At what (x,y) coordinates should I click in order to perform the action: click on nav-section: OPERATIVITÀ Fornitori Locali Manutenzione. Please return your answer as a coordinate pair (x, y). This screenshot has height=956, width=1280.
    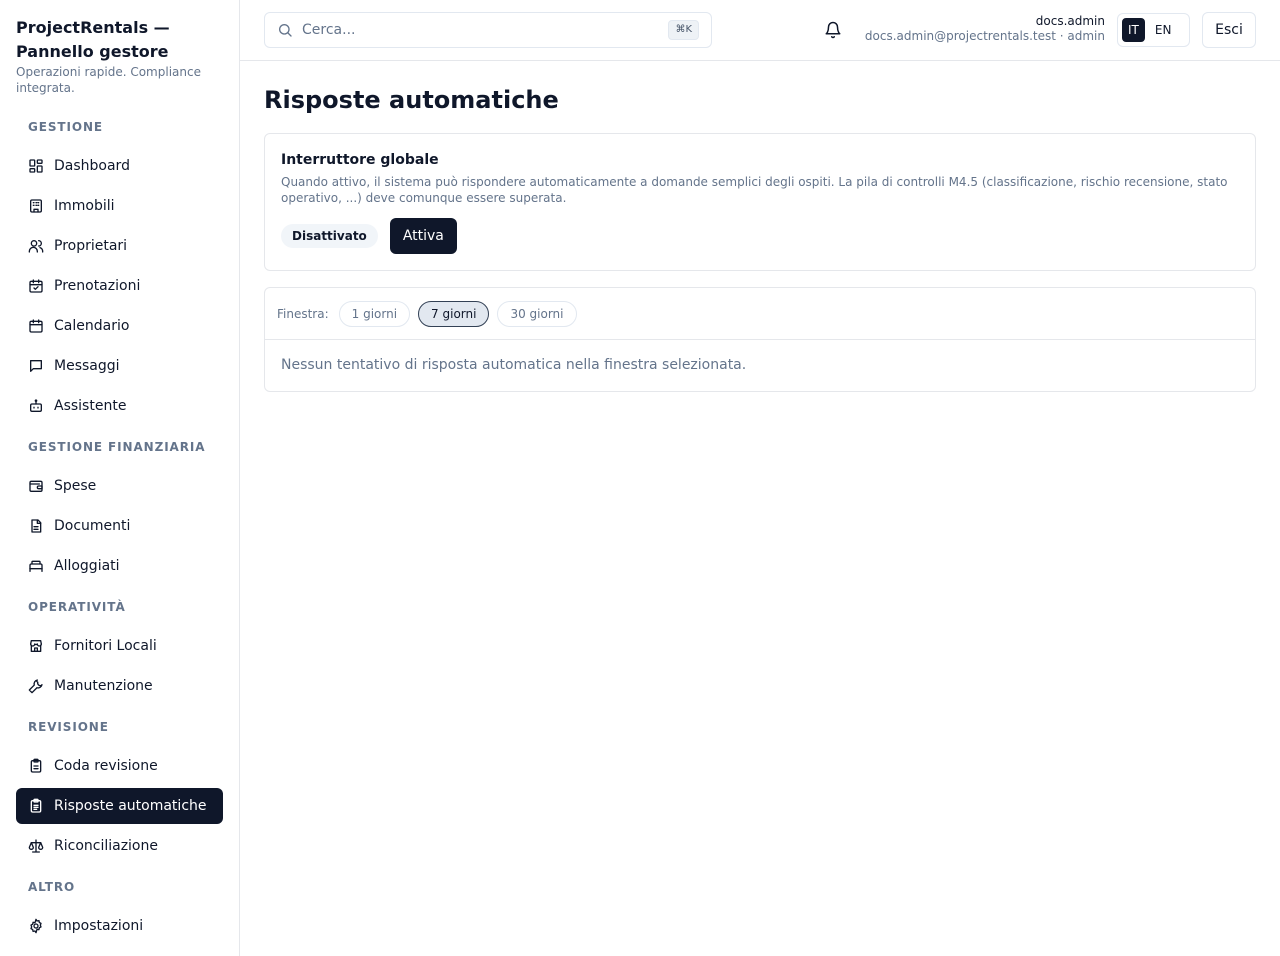
    Looking at the image, I should click on (119, 646).